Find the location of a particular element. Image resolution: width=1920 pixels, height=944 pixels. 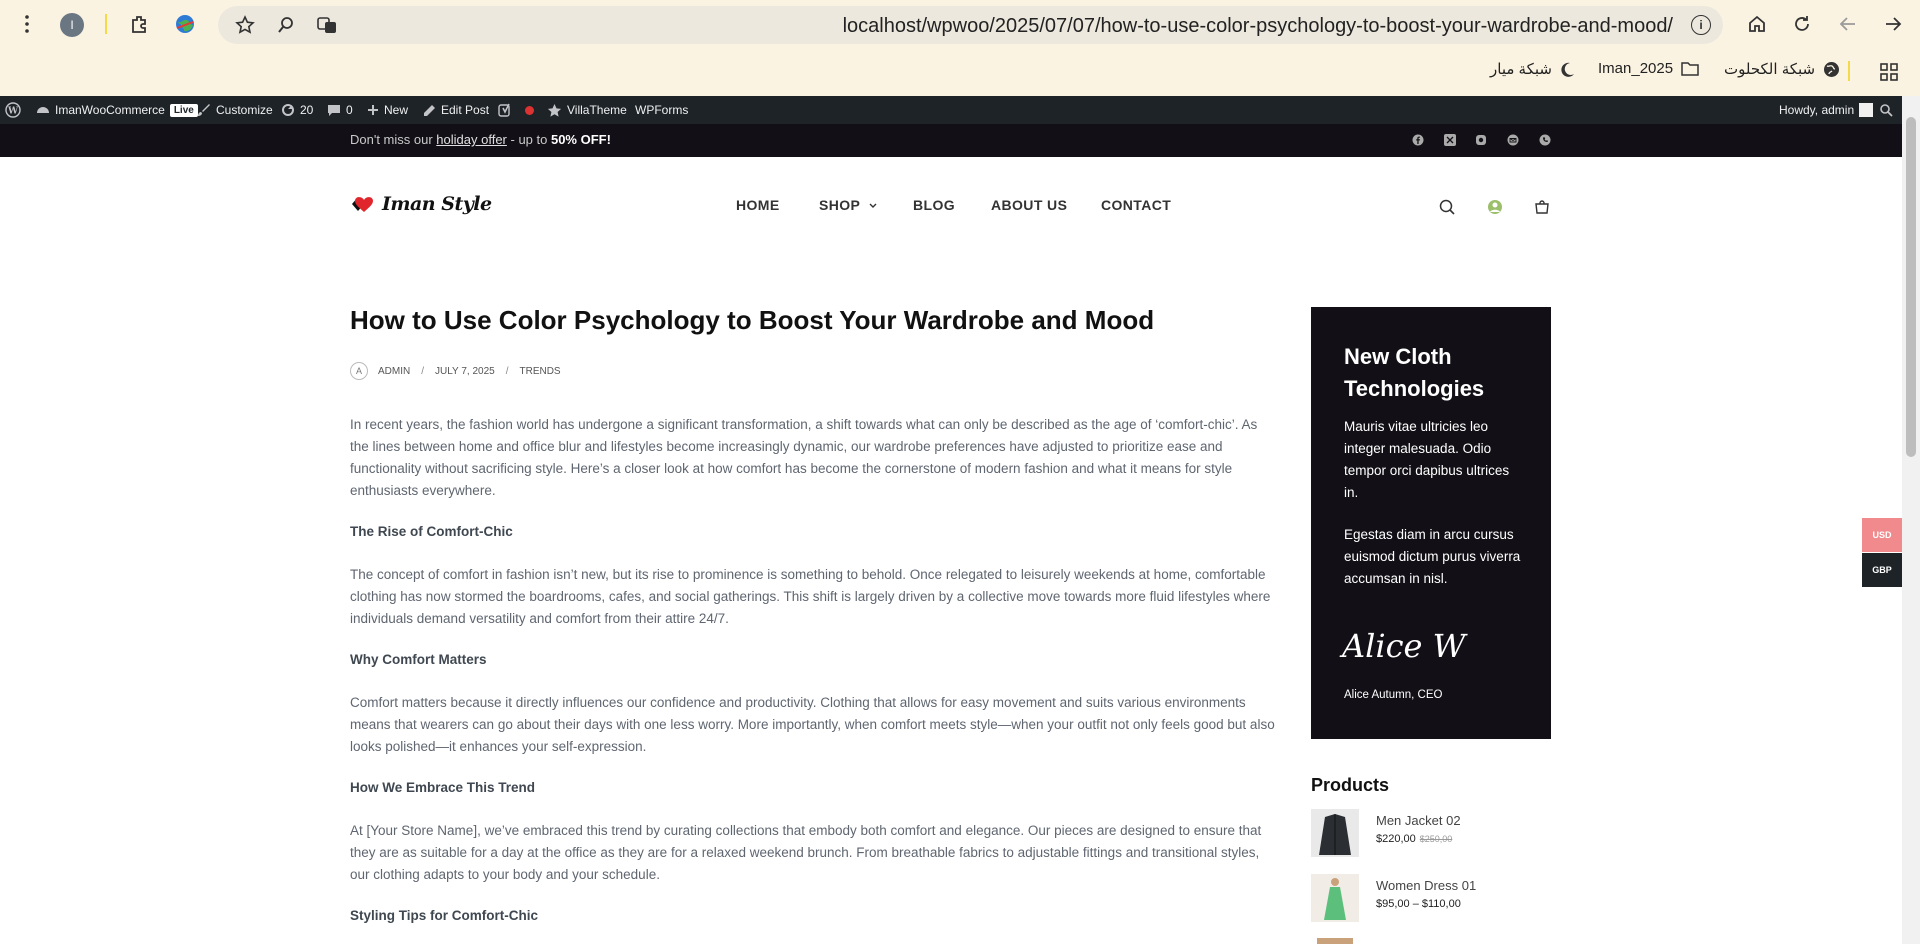

promo-card-title: New Cloth Technologies is located at coordinates (1414, 372).